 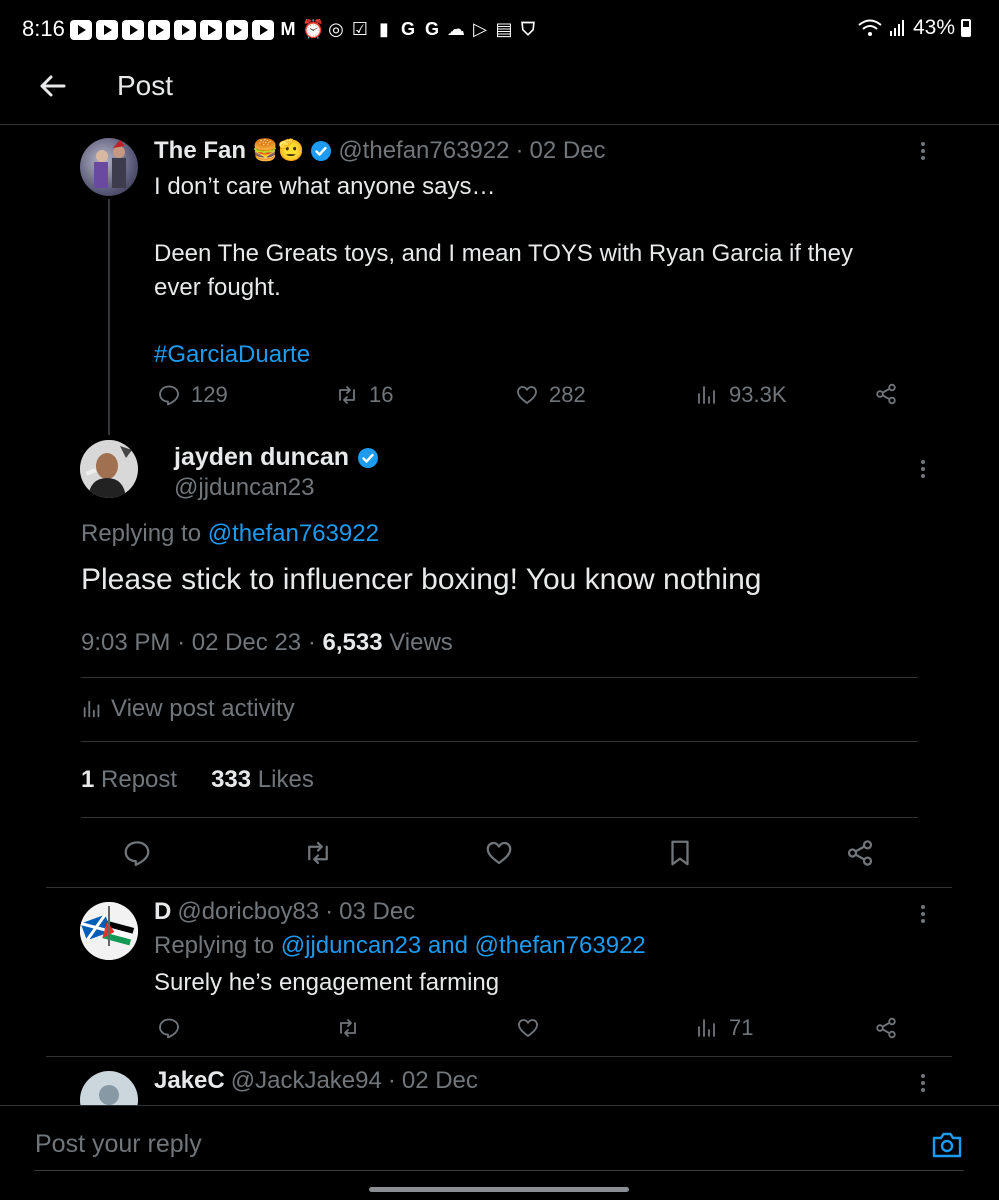 What do you see at coordinates (306, 1081) in the screenshot?
I see `author-handle: @JackJake94` at bounding box center [306, 1081].